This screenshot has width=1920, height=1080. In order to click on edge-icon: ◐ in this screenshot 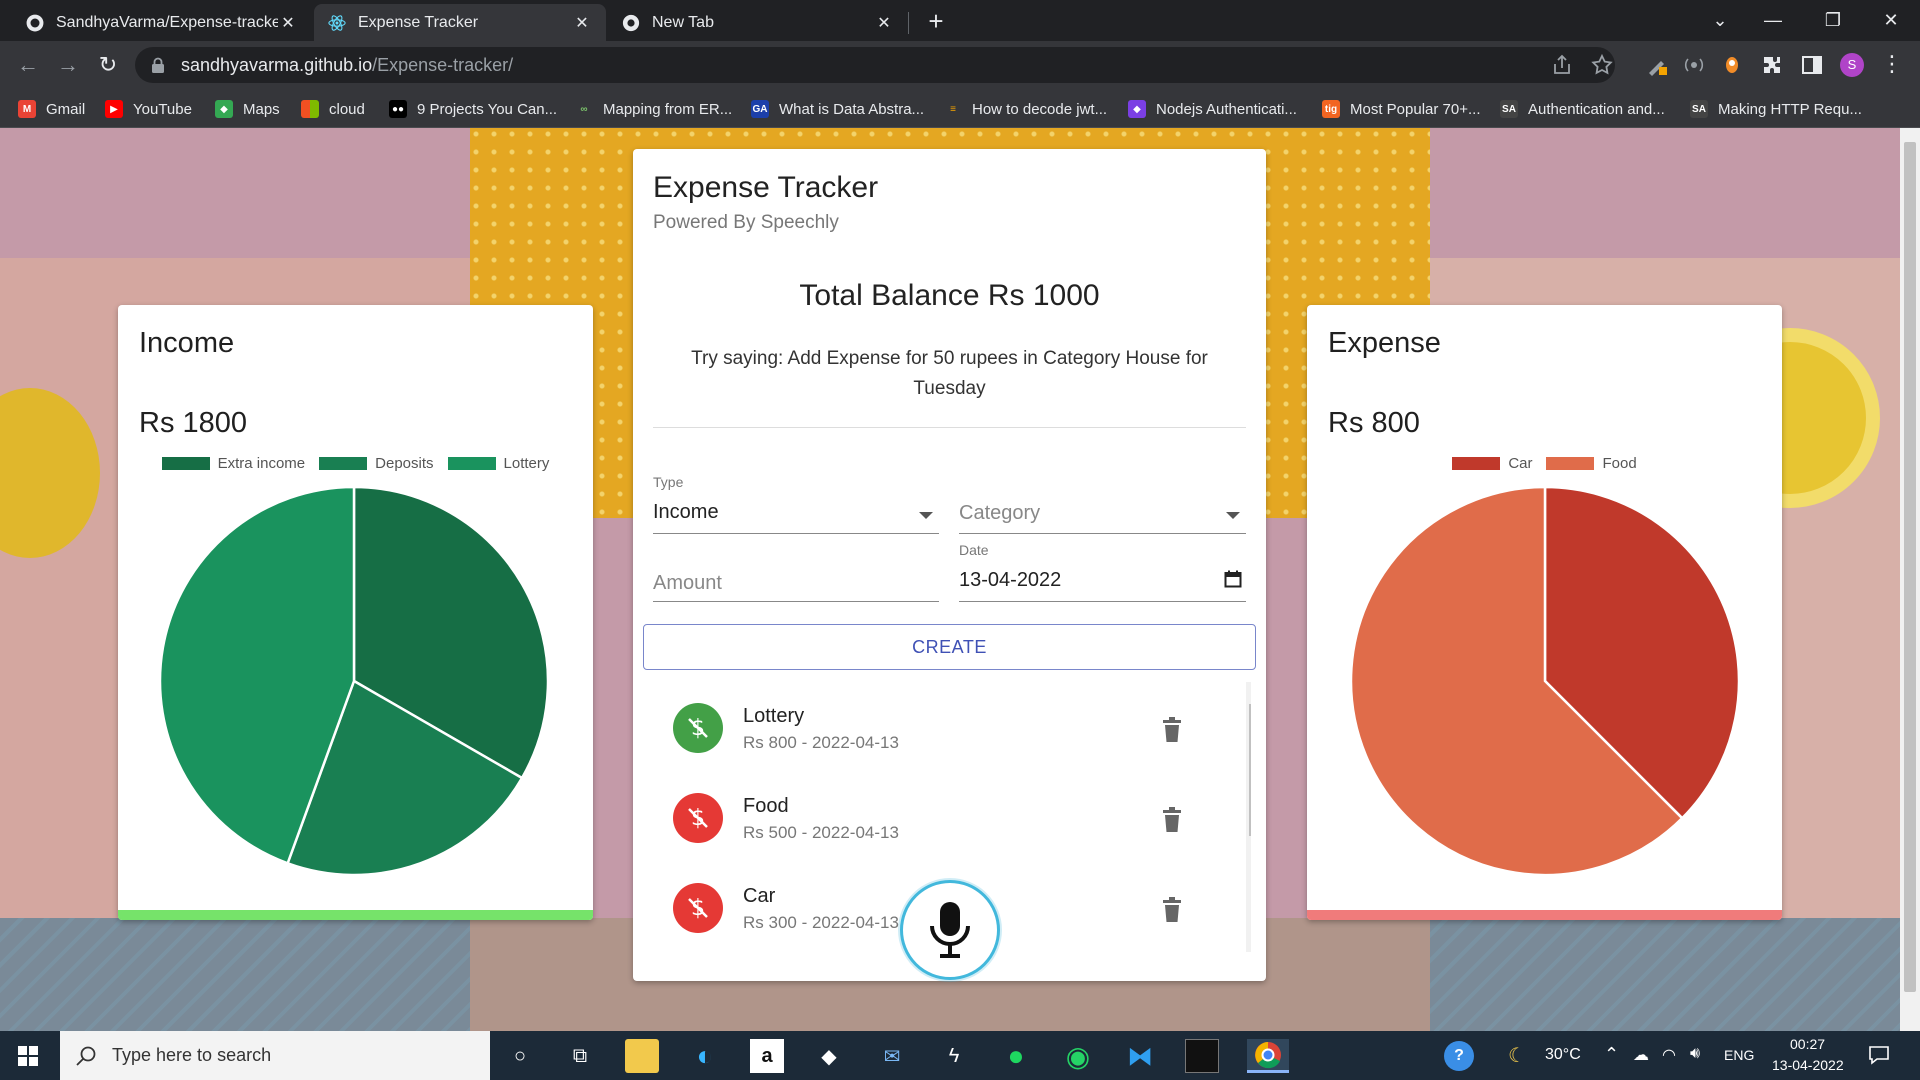, I will do `click(705, 1056)`.